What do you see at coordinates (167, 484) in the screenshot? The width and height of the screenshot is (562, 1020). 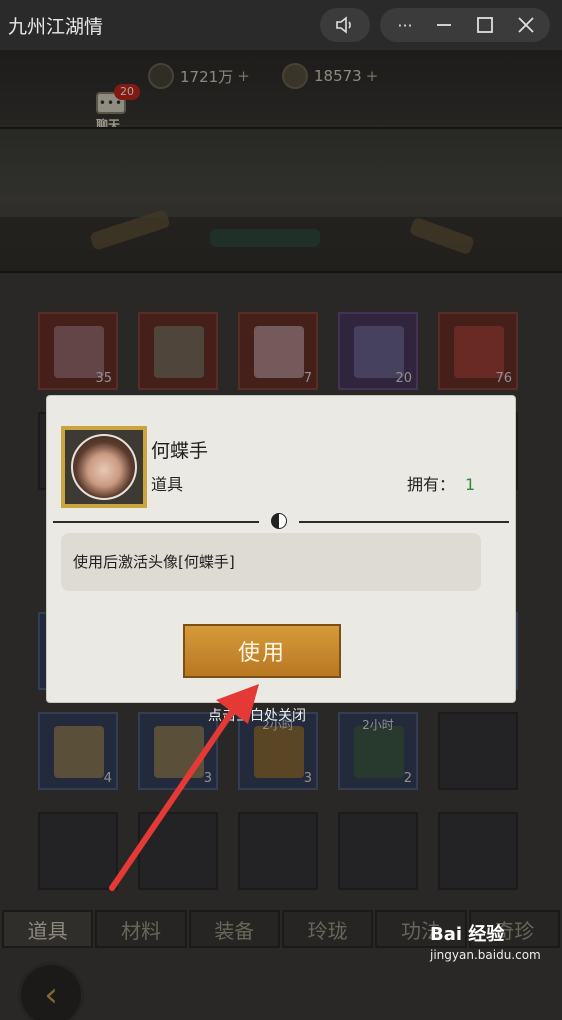 I see `item-type: 道具` at bounding box center [167, 484].